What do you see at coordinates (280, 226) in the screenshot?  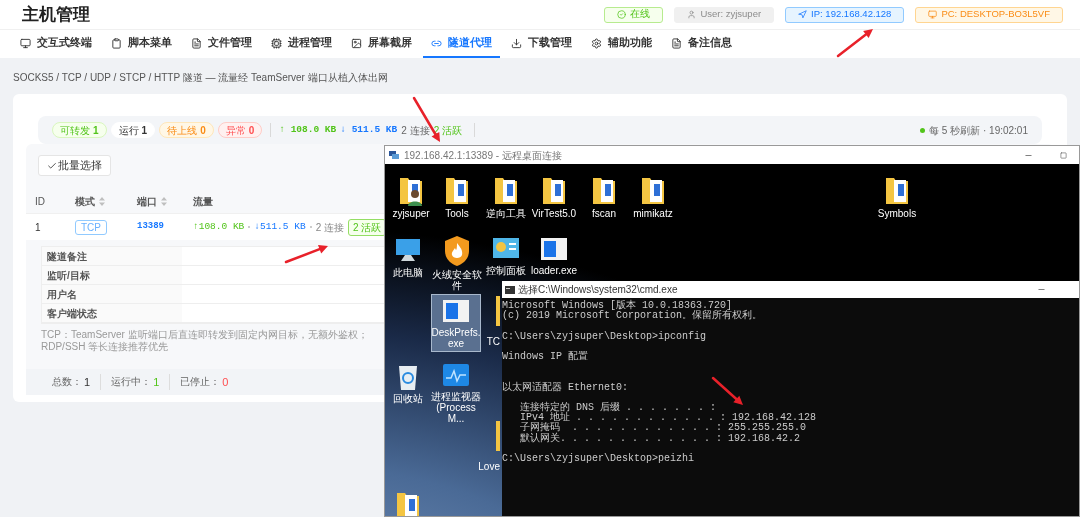 I see `download-traffic: ↓511.5 KB` at bounding box center [280, 226].